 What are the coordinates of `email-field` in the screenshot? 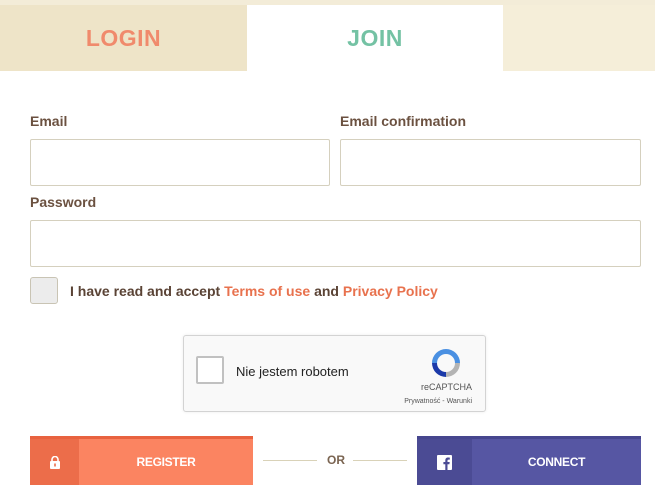 It's located at (180, 162).